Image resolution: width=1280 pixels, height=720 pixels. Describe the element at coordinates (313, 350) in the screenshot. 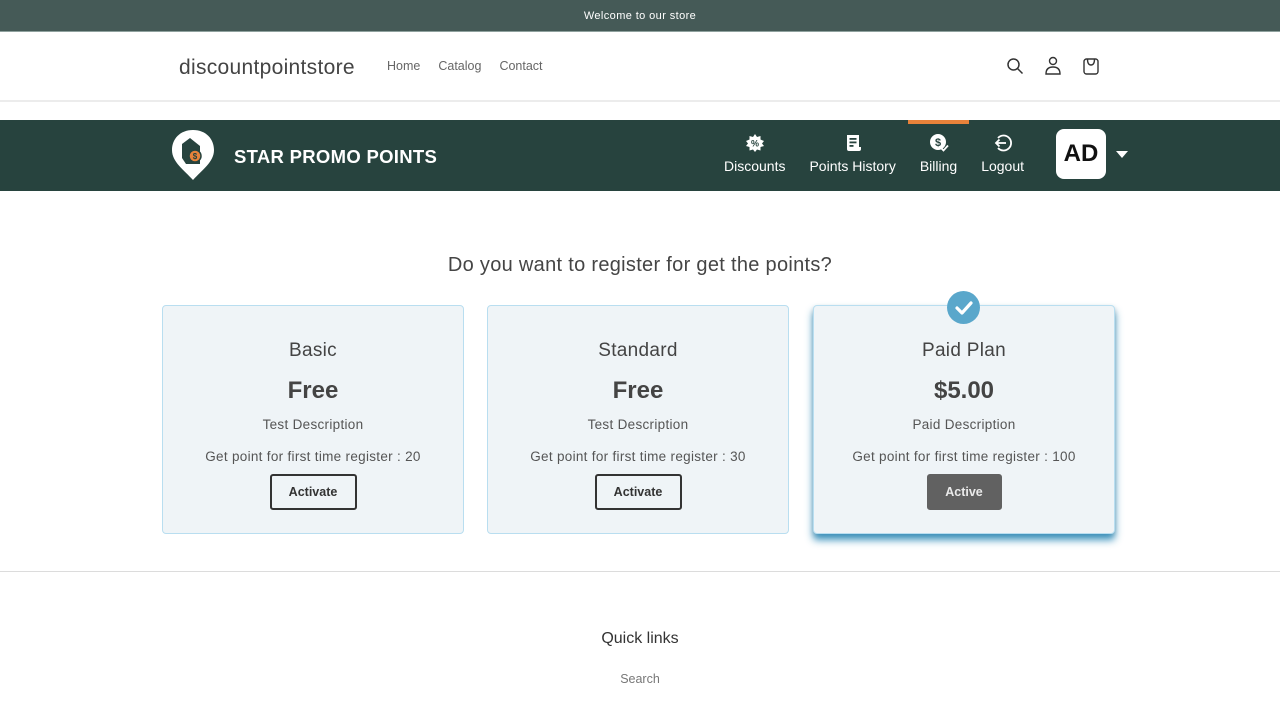

I see `plan-name: Basic` at that location.